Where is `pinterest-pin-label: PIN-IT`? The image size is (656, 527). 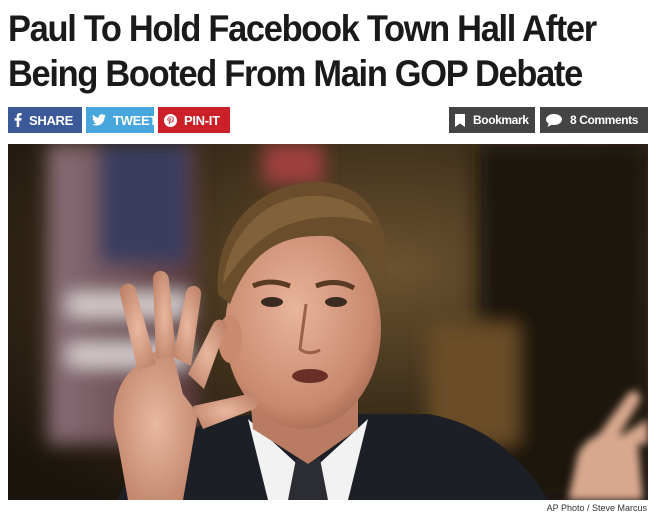
pinterest-pin-label: PIN-IT is located at coordinates (202, 120).